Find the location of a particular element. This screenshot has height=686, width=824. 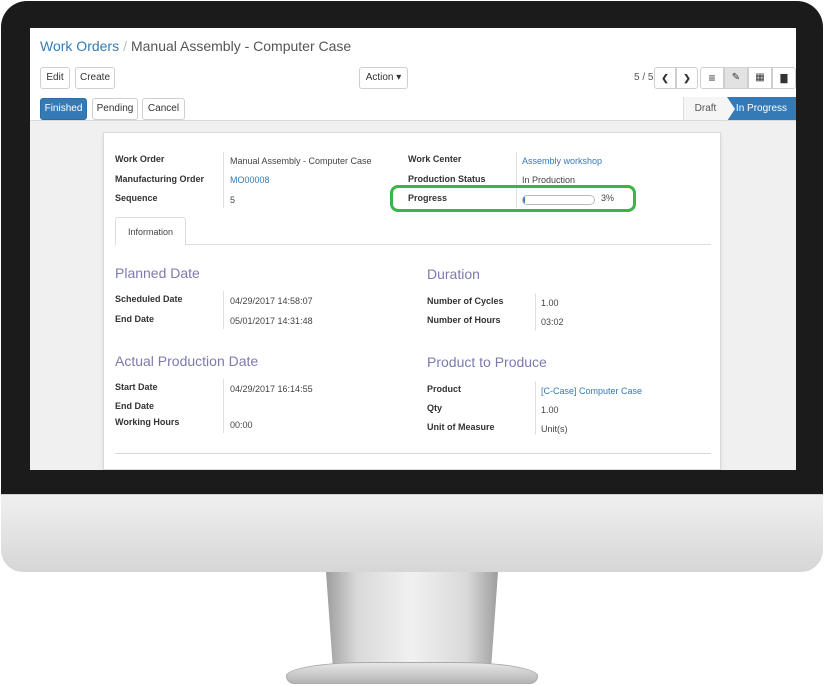

list-view-button: ≡ is located at coordinates (712, 78).